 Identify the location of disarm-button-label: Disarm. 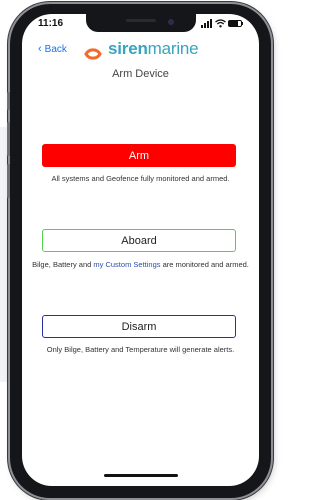
(139, 326).